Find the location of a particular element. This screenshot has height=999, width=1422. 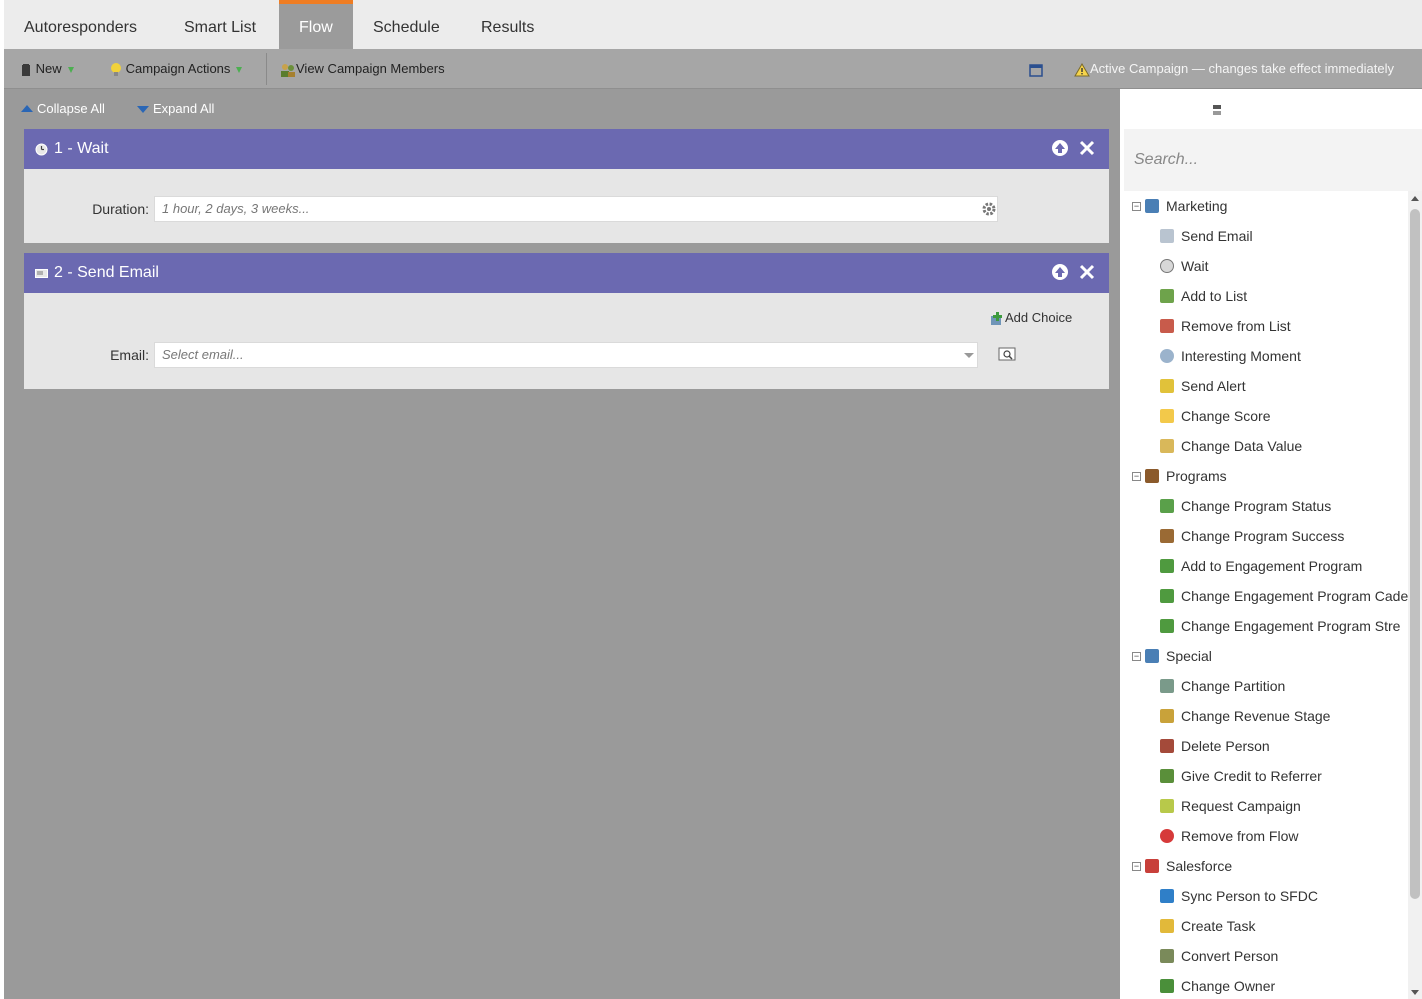

palette-item: Convert Person is located at coordinates (1219, 956).